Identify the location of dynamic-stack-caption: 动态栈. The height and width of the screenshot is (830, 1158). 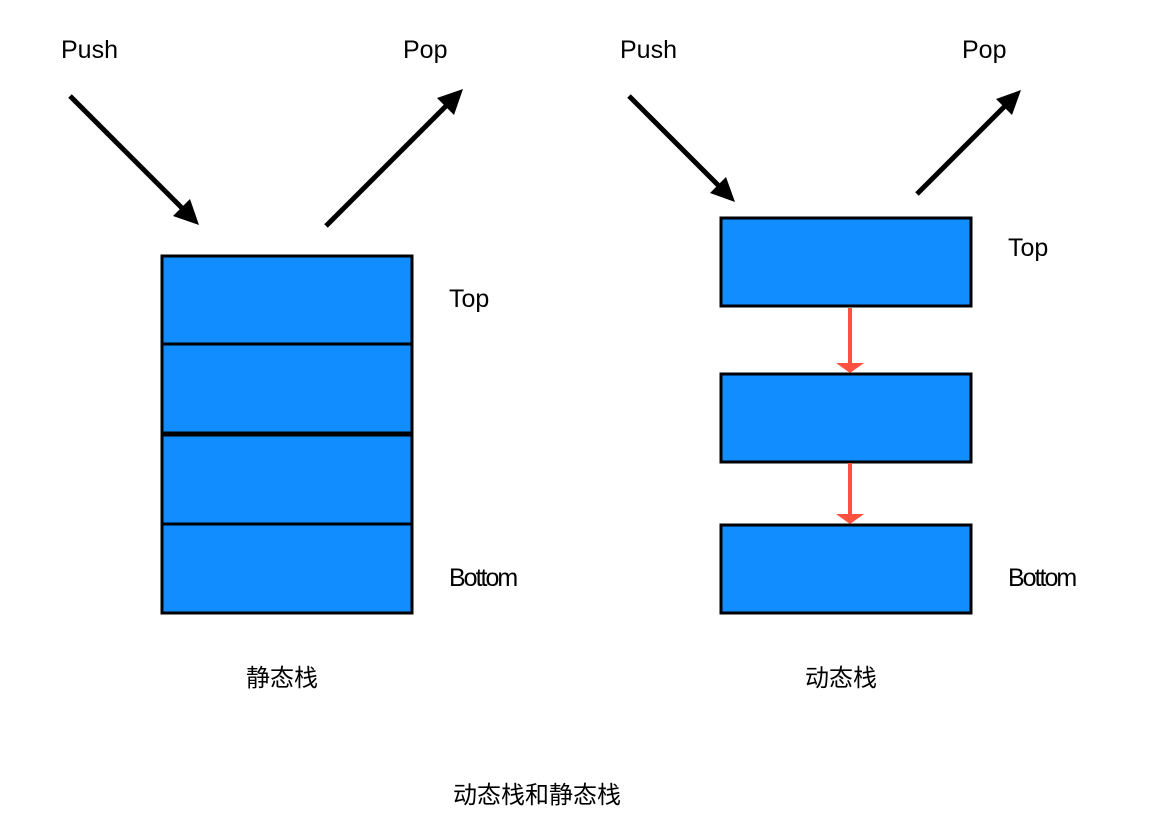
(841, 678).